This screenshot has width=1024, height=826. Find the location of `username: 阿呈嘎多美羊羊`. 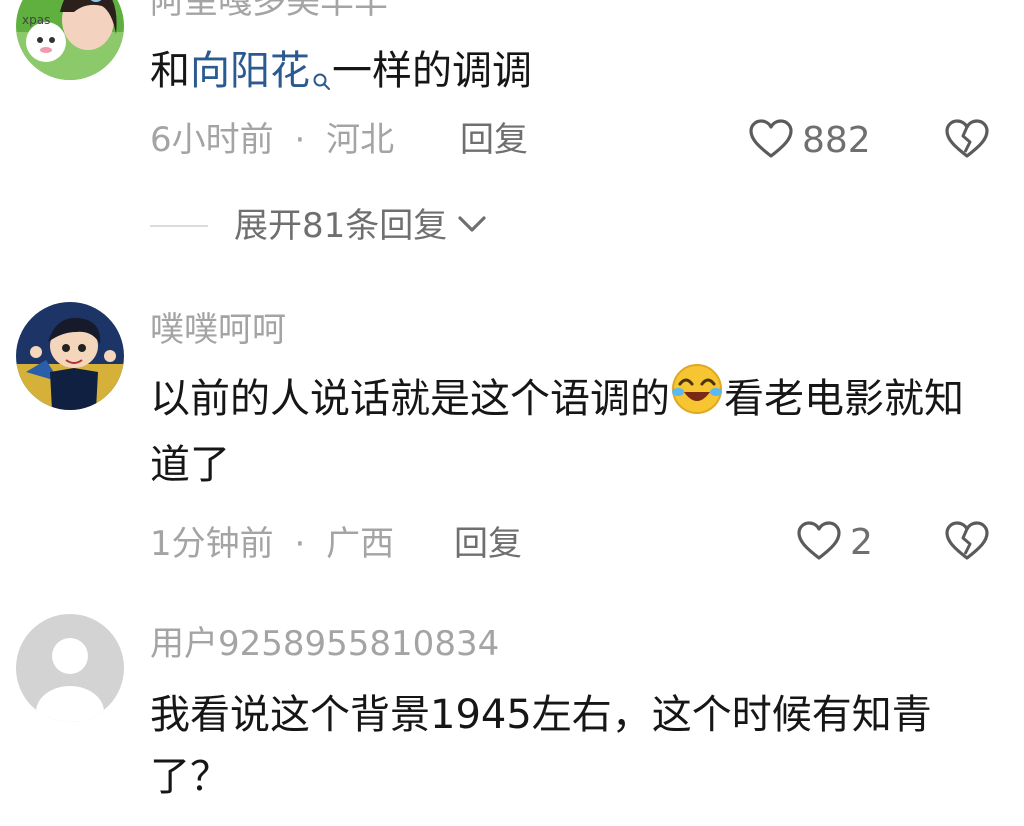

username: 阿呈嘎多美羊羊 is located at coordinates (269, 11).